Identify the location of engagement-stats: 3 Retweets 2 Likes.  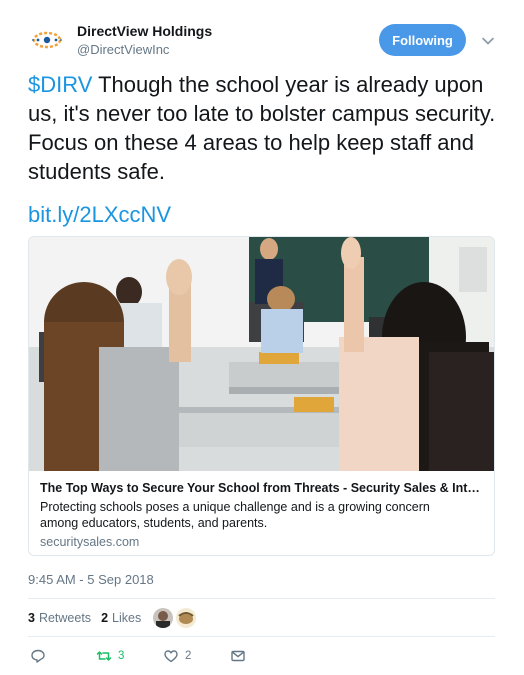
(113, 618).